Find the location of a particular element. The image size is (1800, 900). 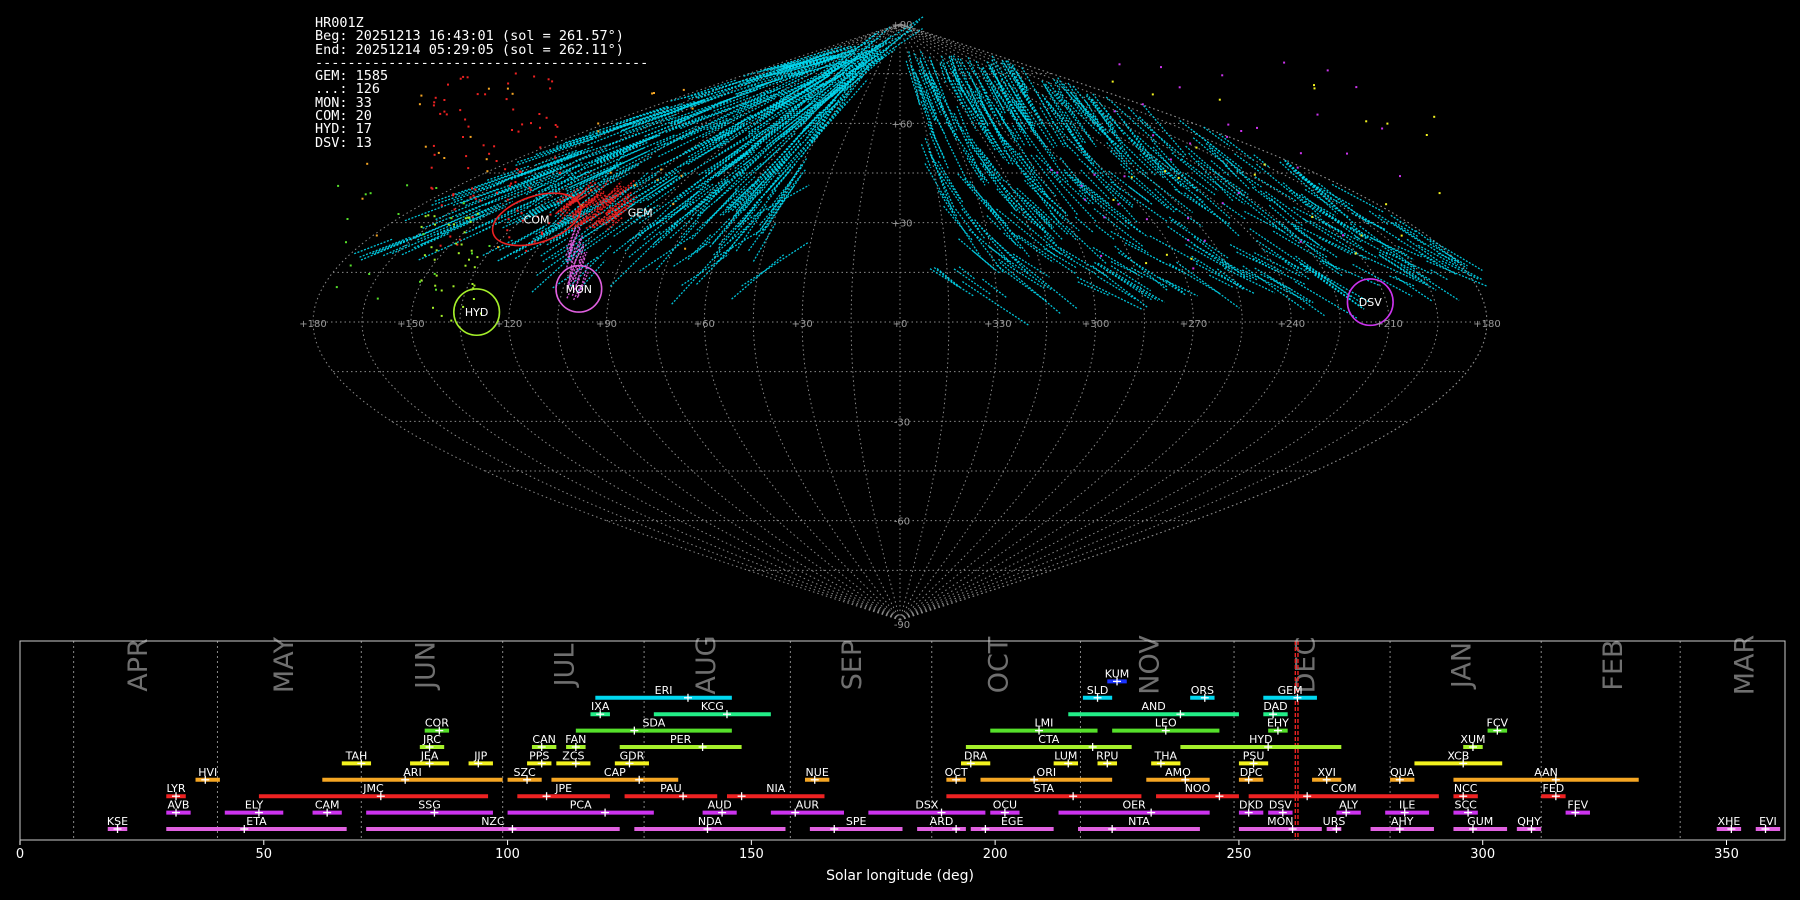

shower-label-nda: NDA is located at coordinates (710, 821).